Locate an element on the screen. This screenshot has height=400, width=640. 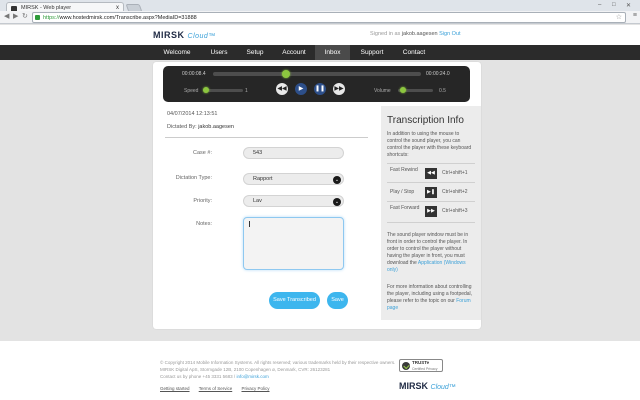
nav-account: Account is located at coordinates (294, 52).